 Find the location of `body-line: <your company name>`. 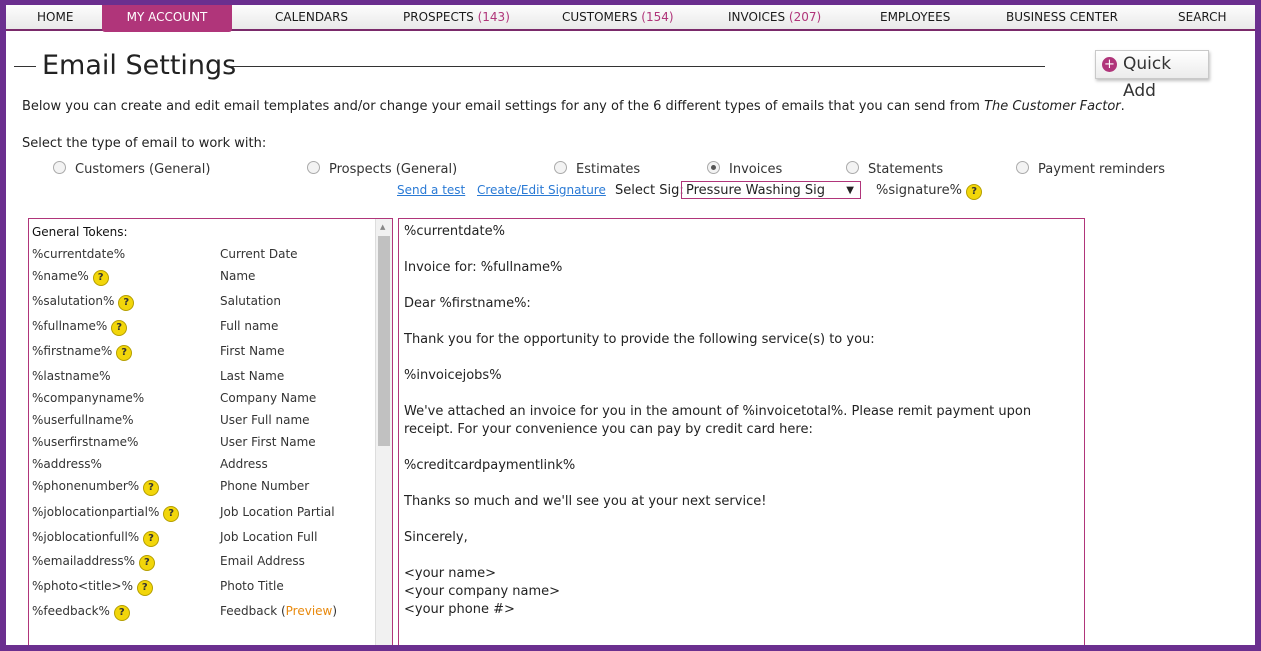

body-line: <your company name> is located at coordinates (482, 591).